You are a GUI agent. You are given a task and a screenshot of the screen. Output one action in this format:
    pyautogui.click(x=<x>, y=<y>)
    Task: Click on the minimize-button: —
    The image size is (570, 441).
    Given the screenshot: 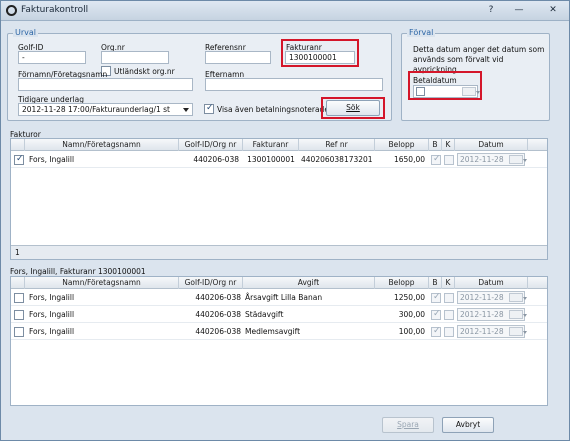 What is the action you would take?
    pyautogui.click(x=519, y=10)
    